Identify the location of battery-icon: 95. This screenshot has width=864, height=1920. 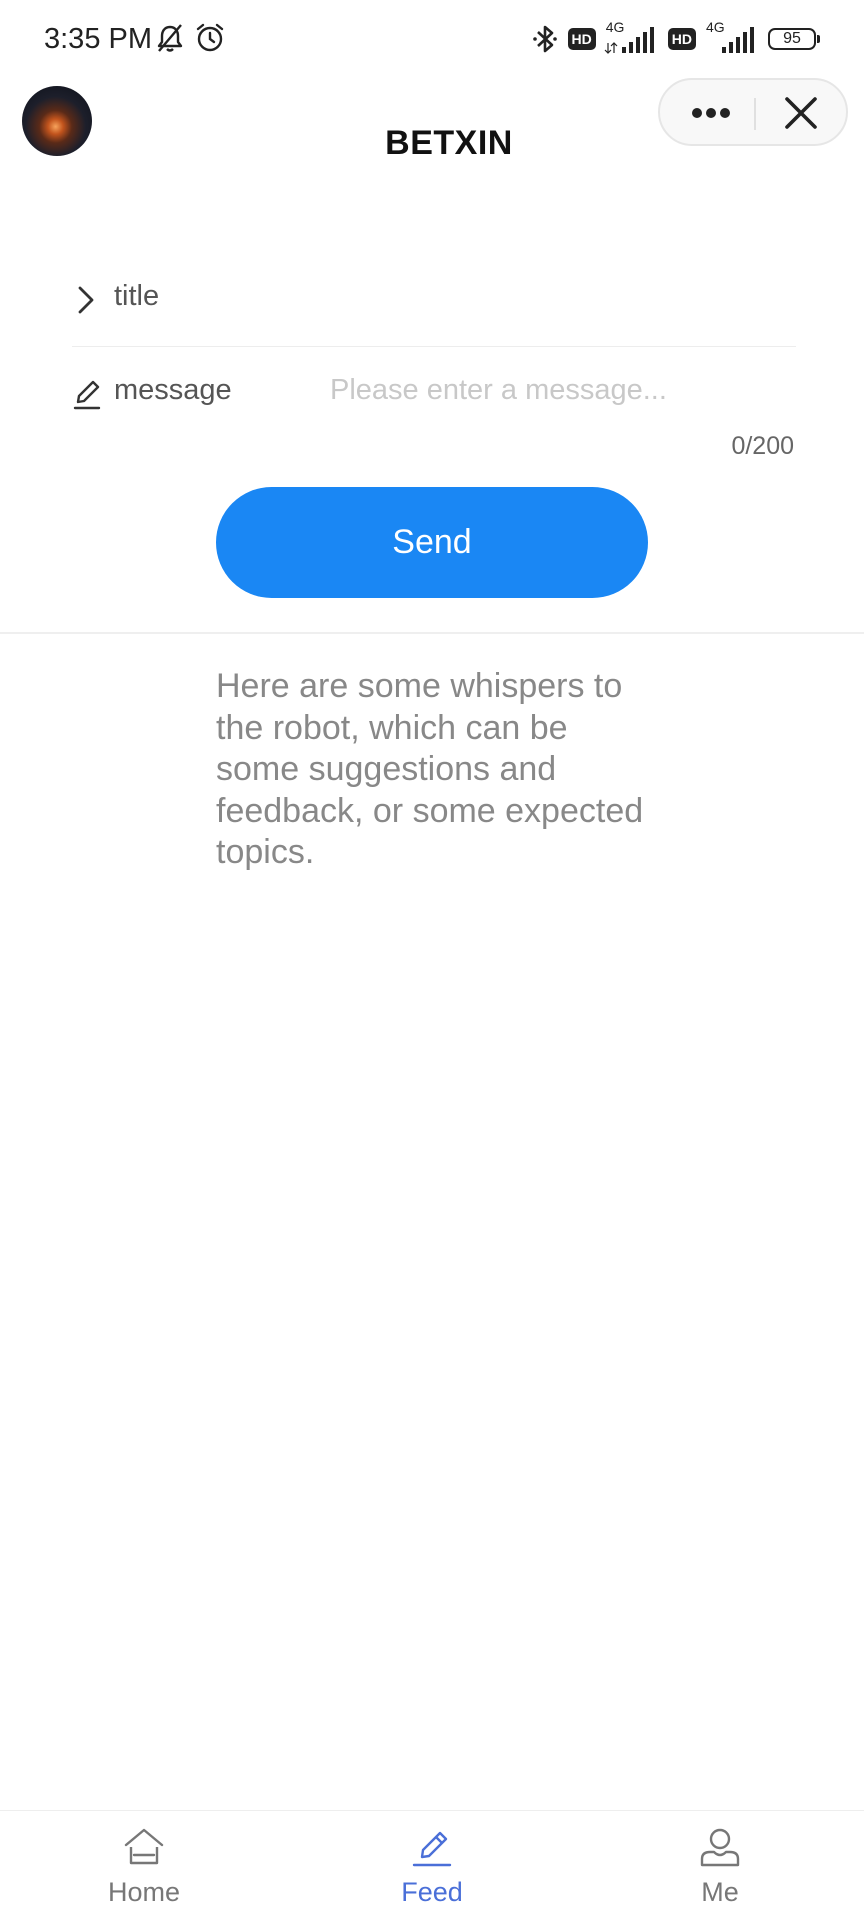
(794, 39).